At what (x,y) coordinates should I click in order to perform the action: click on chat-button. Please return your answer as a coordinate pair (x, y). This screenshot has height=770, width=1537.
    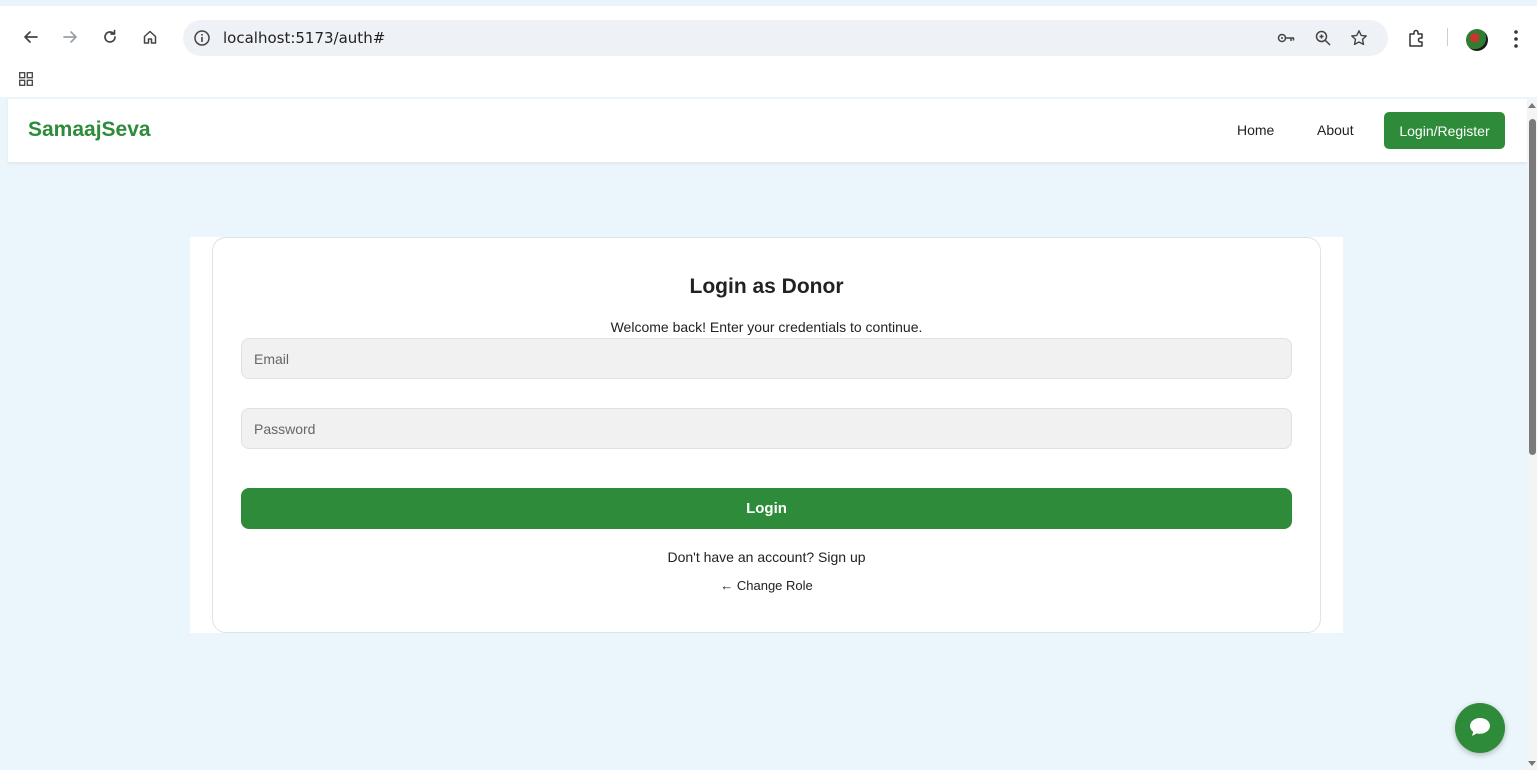
    Looking at the image, I should click on (1480, 728).